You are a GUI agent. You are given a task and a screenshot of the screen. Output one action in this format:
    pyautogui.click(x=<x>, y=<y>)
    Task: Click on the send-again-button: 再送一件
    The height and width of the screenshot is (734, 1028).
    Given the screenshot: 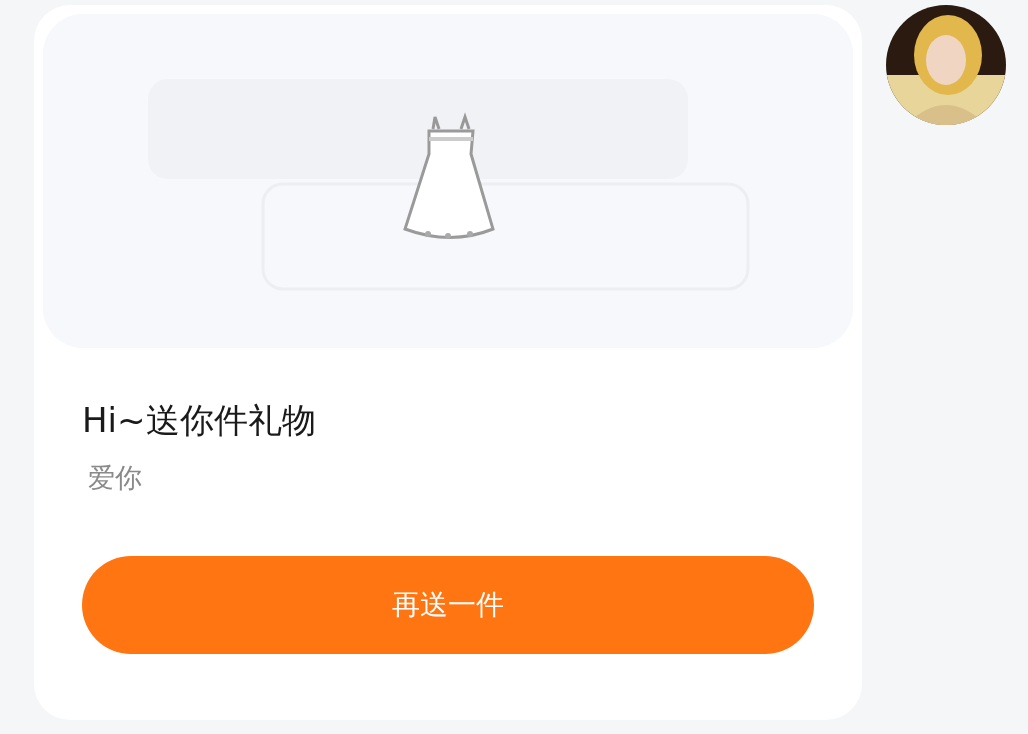 What is the action you would take?
    pyautogui.click(x=448, y=605)
    